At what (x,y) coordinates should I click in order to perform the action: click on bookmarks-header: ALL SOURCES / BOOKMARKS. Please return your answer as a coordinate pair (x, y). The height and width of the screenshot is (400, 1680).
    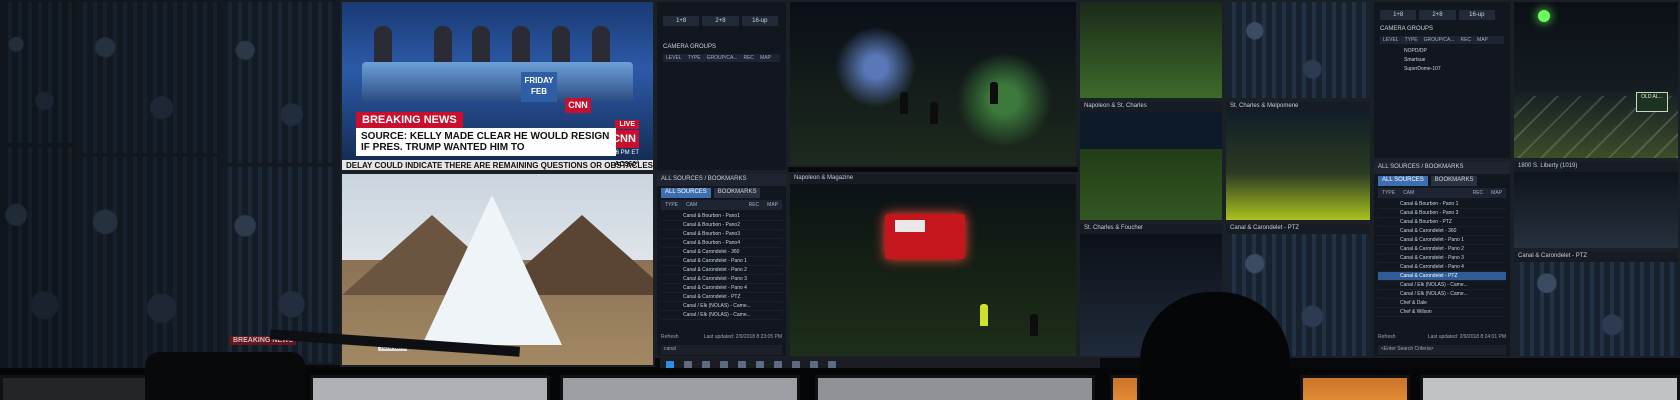
    Looking at the image, I should click on (721, 180).